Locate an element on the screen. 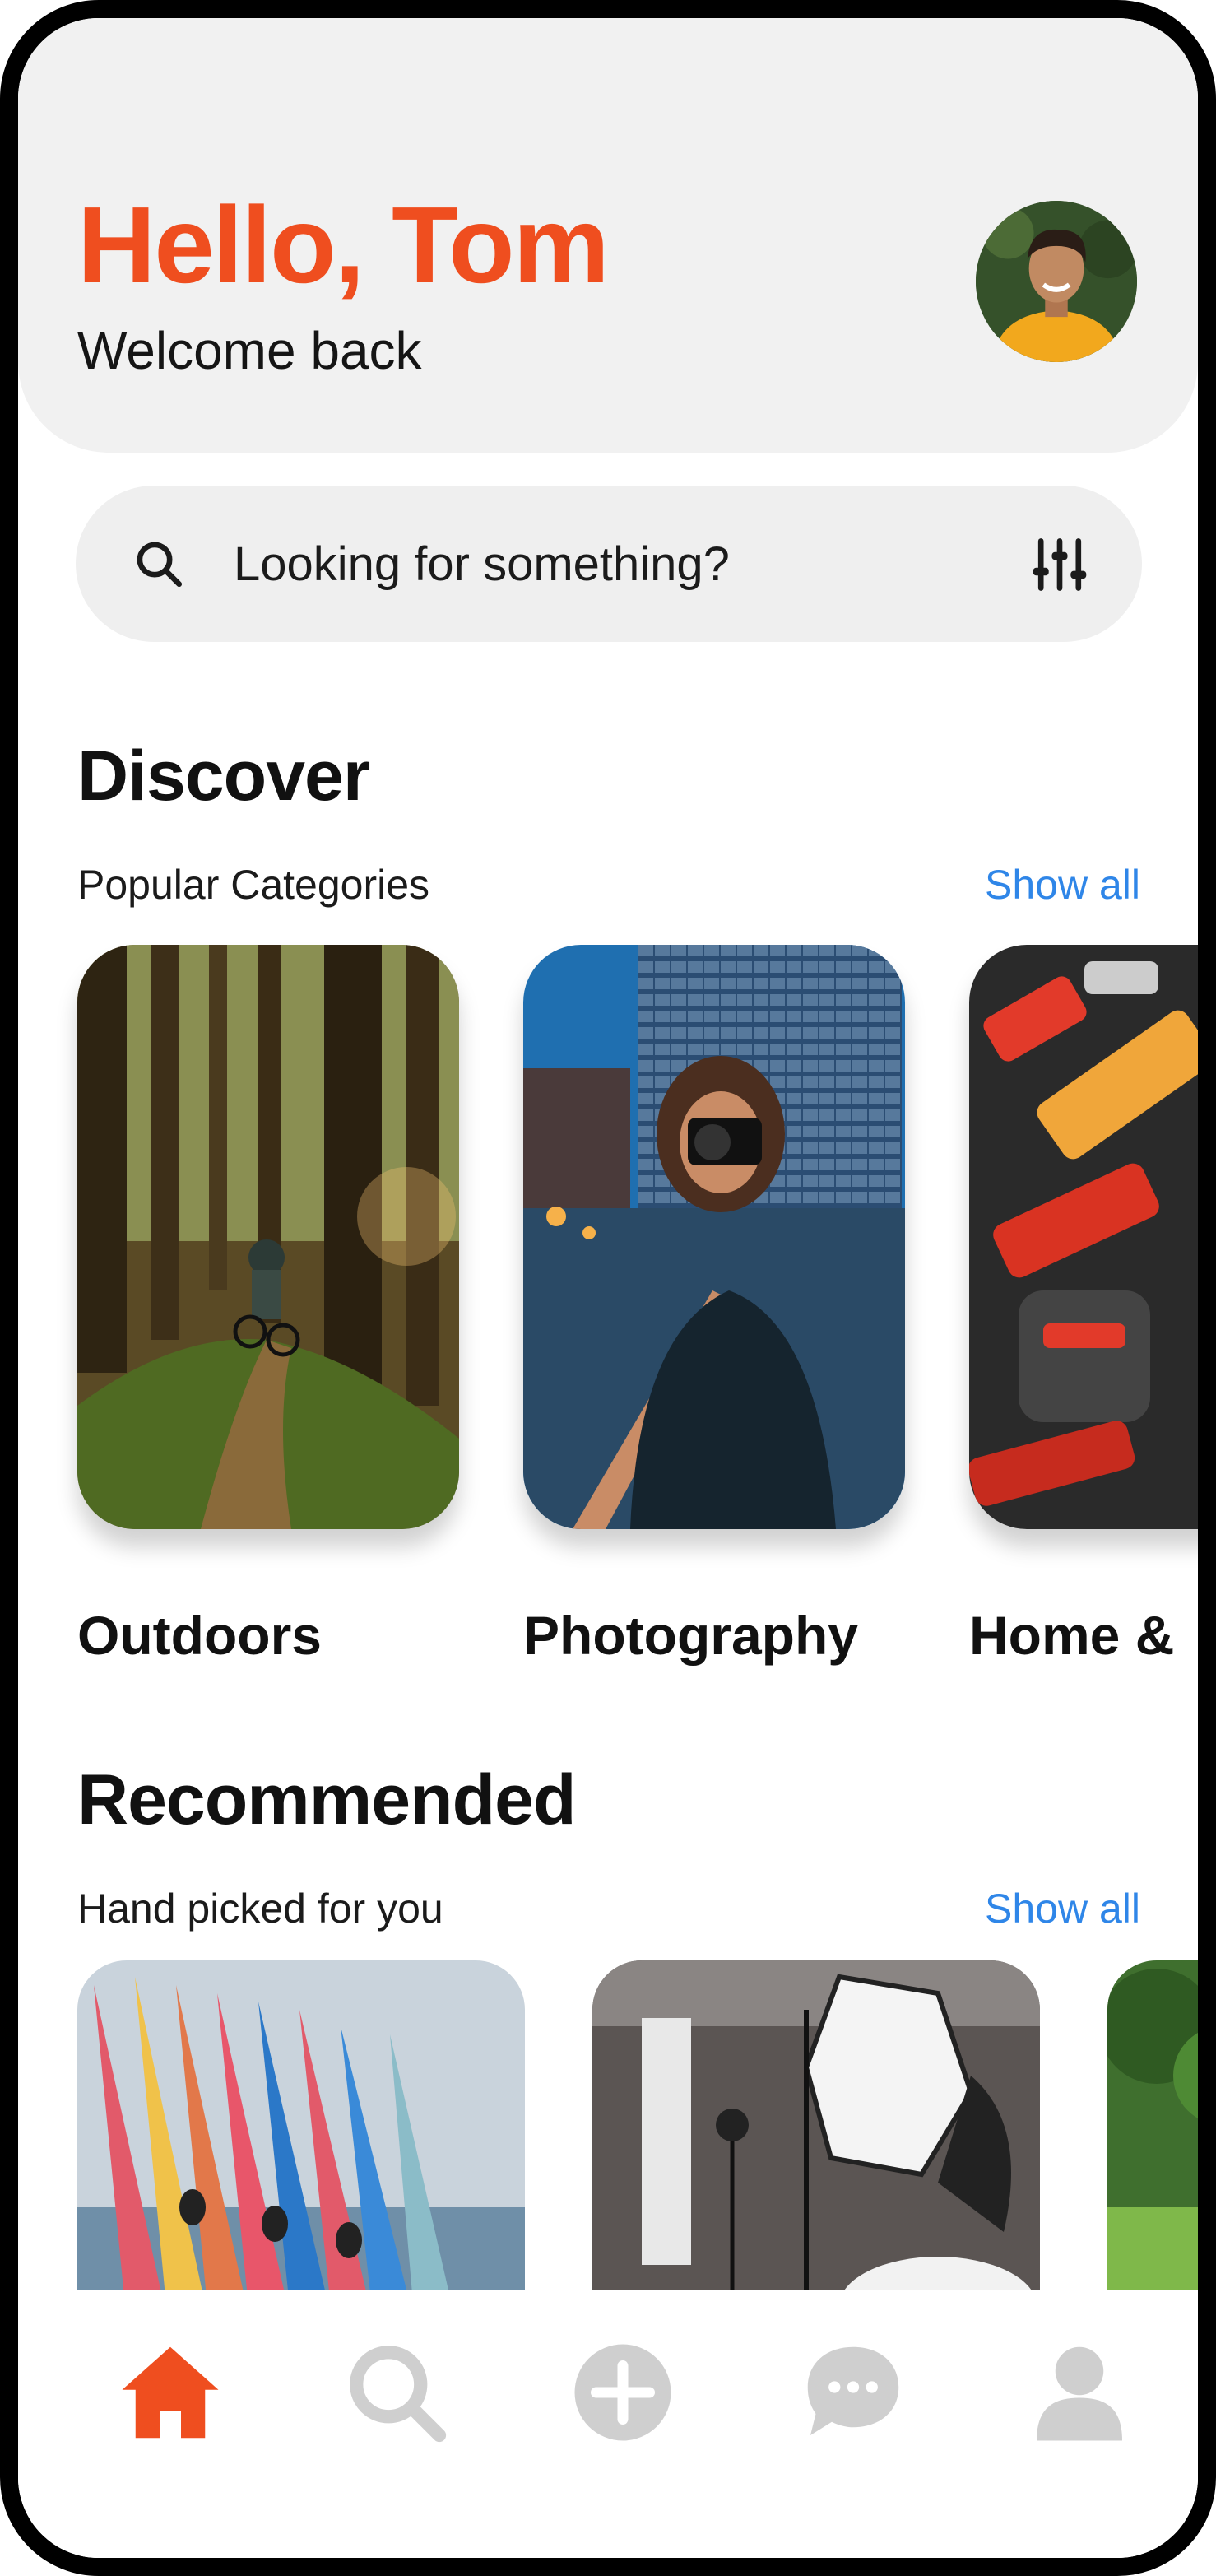 The width and height of the screenshot is (1216, 2576). search-input is located at coordinates (604, 563).